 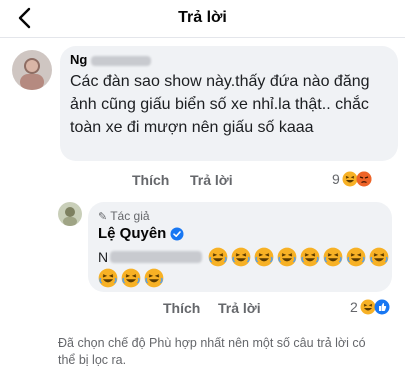 What do you see at coordinates (336, 179) in the screenshot?
I see `reaction-count: 9` at bounding box center [336, 179].